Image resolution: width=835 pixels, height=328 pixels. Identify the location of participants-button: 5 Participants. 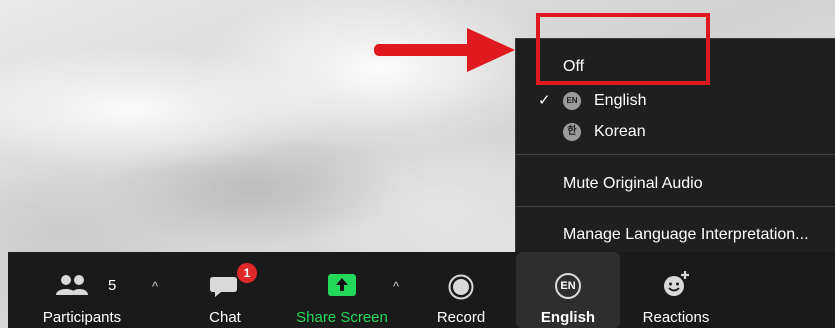
(82, 290).